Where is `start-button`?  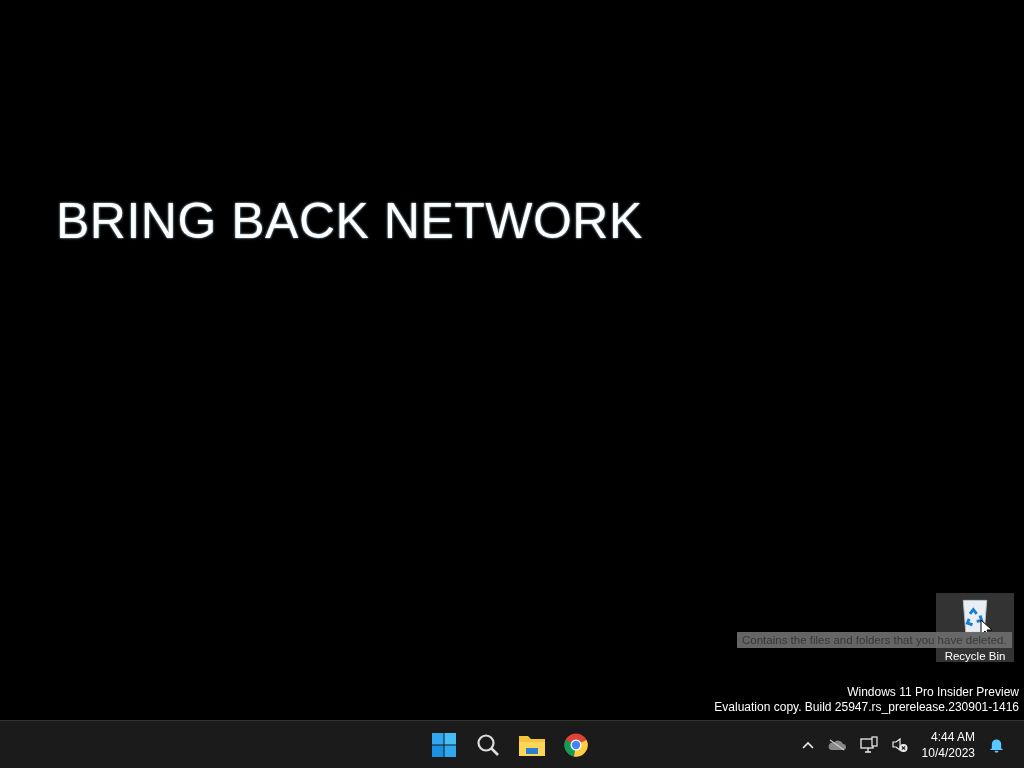 start-button is located at coordinates (444, 744).